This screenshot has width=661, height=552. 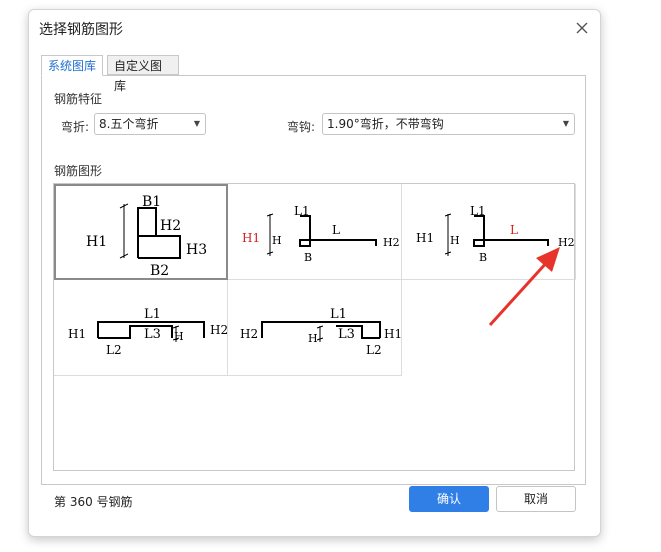 I want to click on shape-cell-5: L1 H2 H L3 H1 L2, so click(x=315, y=328).